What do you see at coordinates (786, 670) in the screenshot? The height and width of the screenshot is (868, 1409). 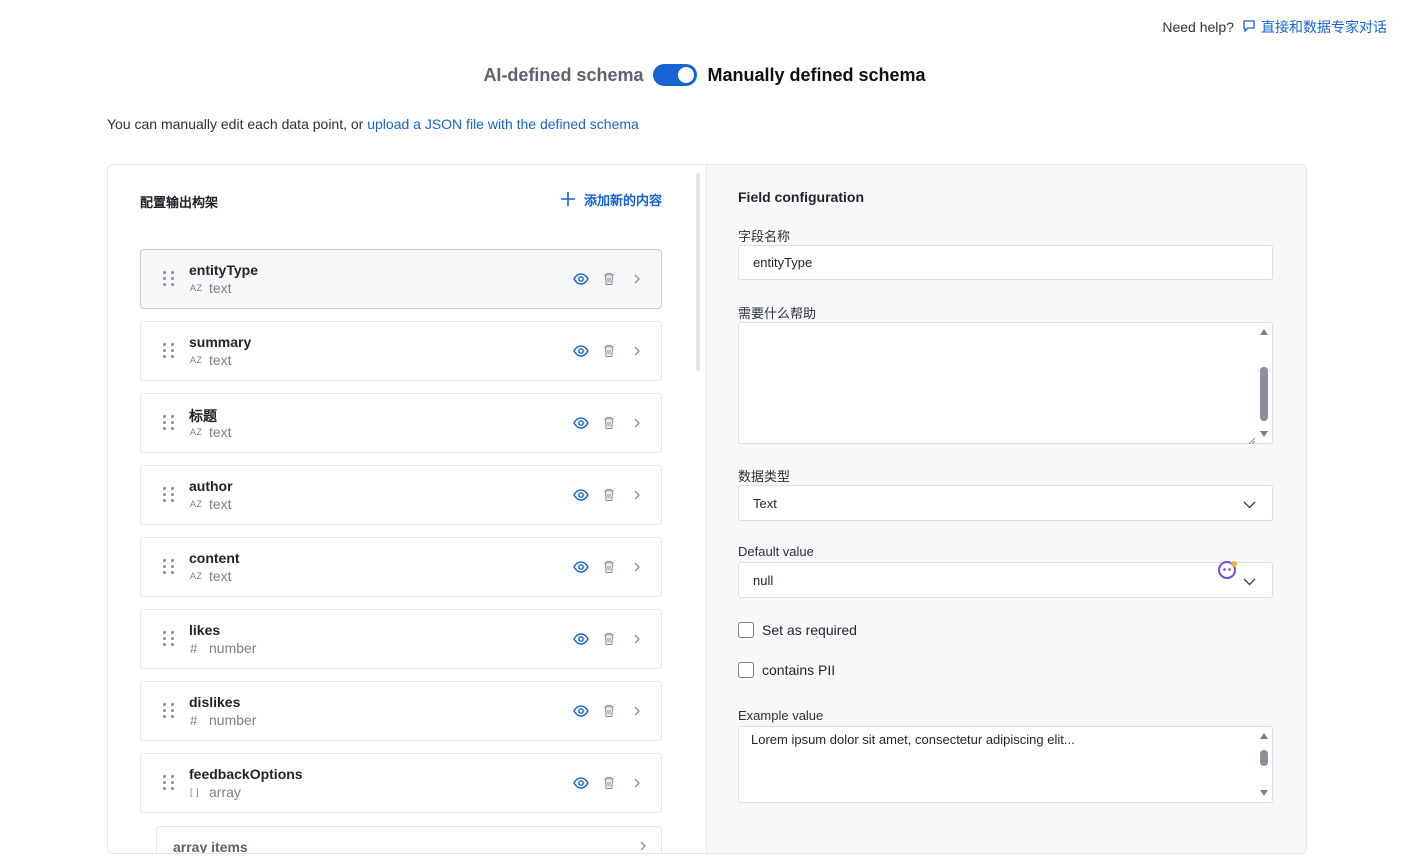 I see `pii-checkbox-row: contains PII` at bounding box center [786, 670].